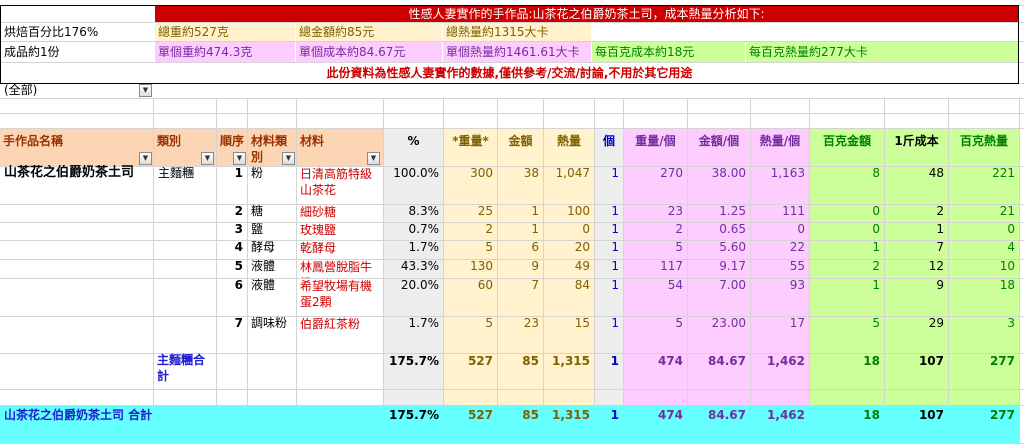 Image resolution: width=1024 pixels, height=444 pixels. Describe the element at coordinates (679, 323) in the screenshot. I see `row-weight_per: 5` at that location.